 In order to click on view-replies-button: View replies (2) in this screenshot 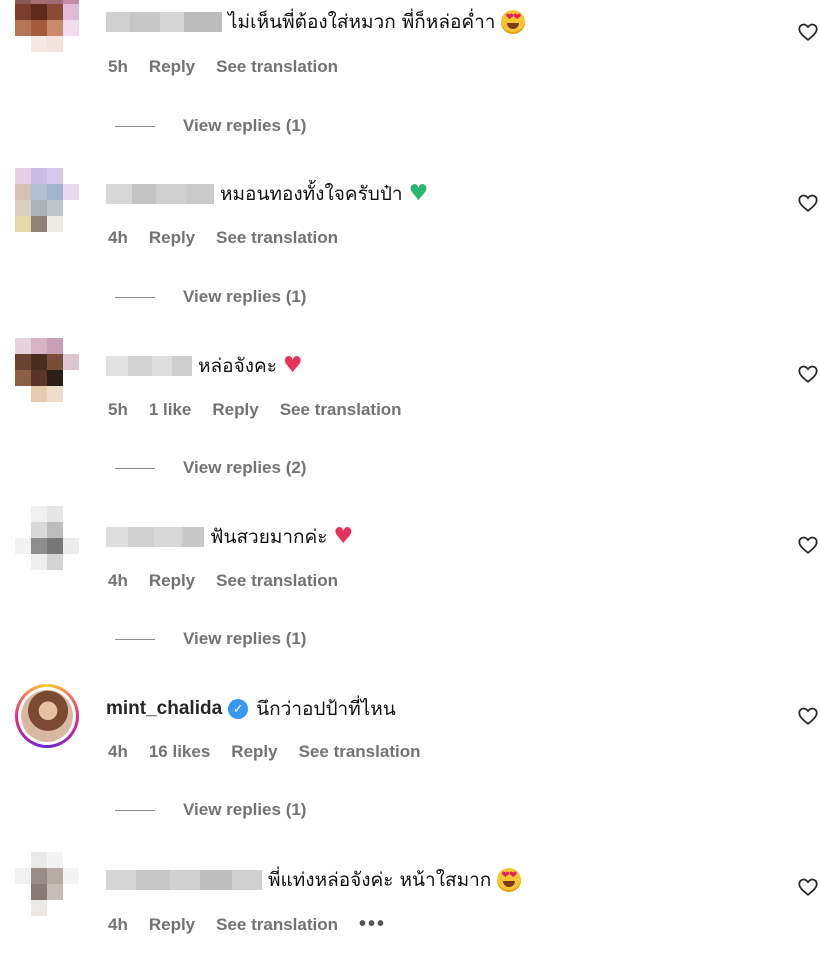, I will do `click(210, 468)`.